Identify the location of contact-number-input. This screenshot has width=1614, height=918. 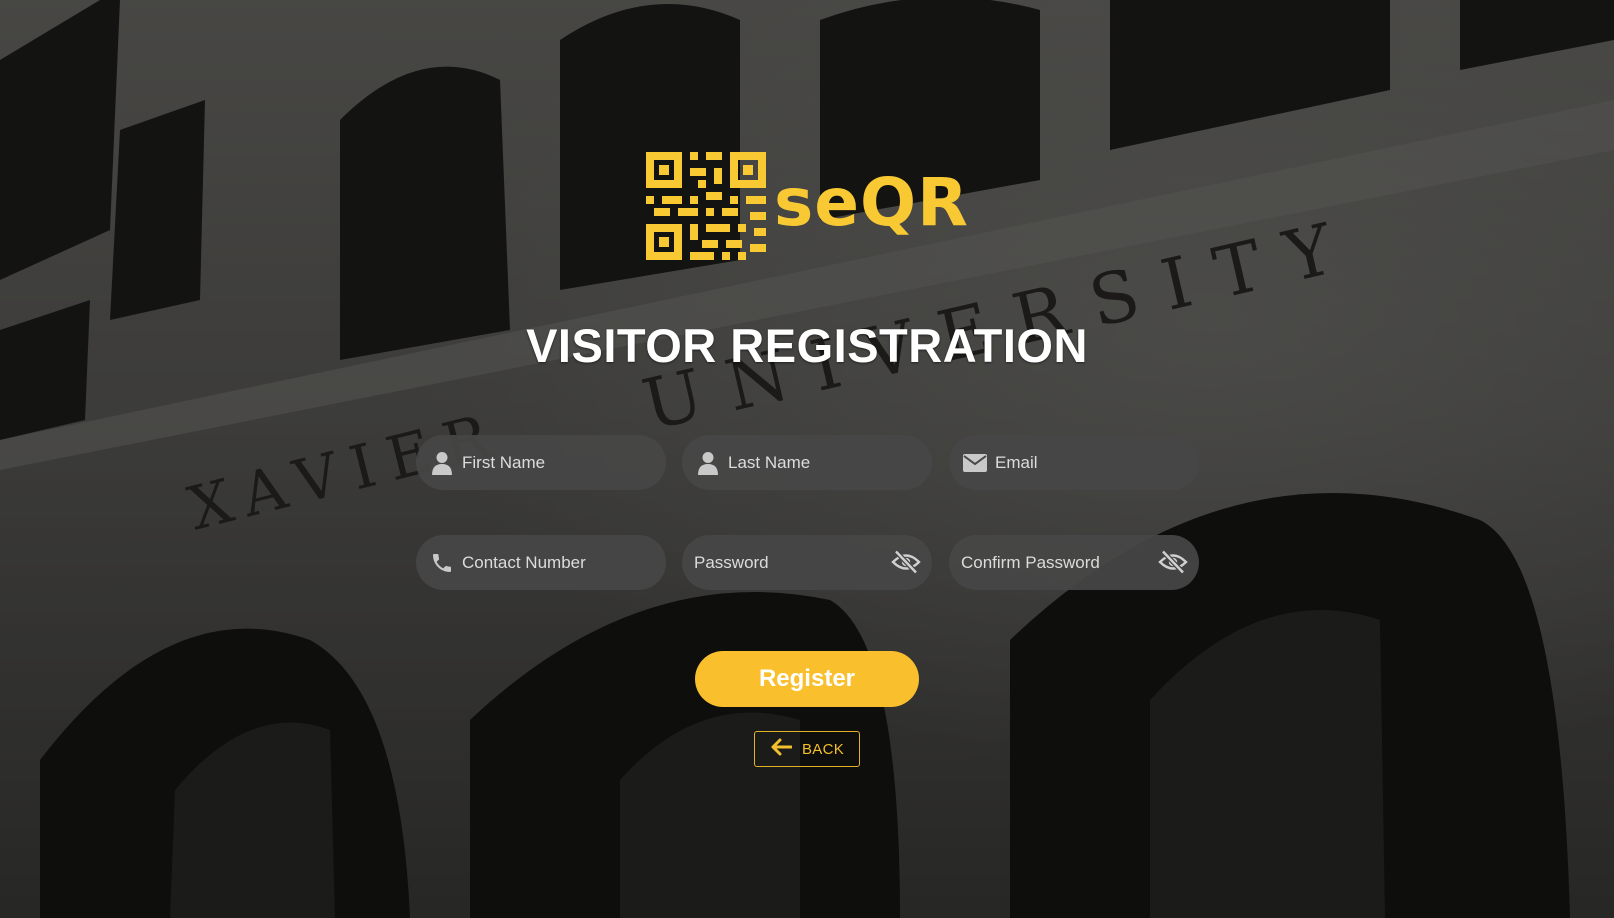
(557, 562).